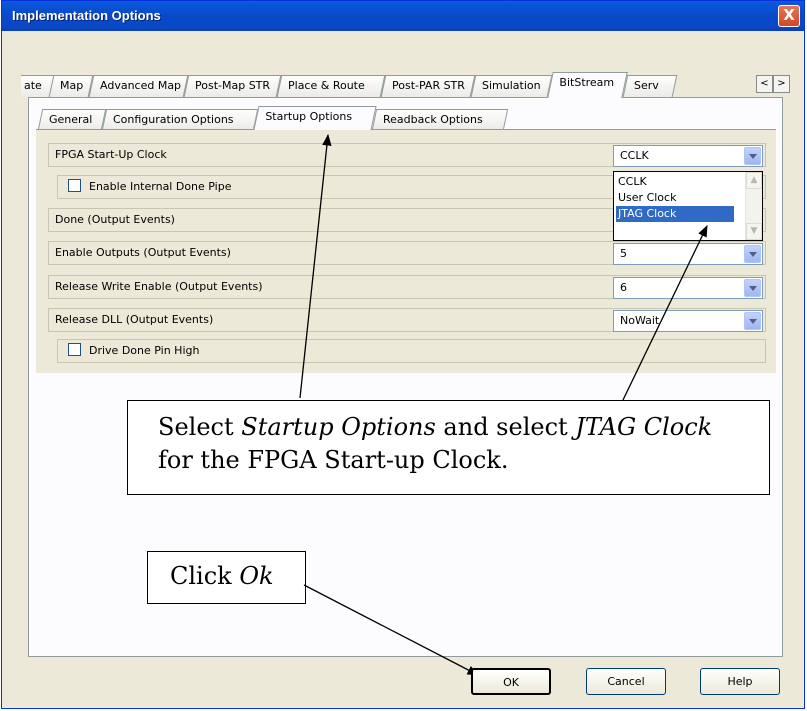 The height and width of the screenshot is (711, 807). Describe the element at coordinates (315, 266) in the screenshot. I see `arrow-to-startup-tab` at that location.